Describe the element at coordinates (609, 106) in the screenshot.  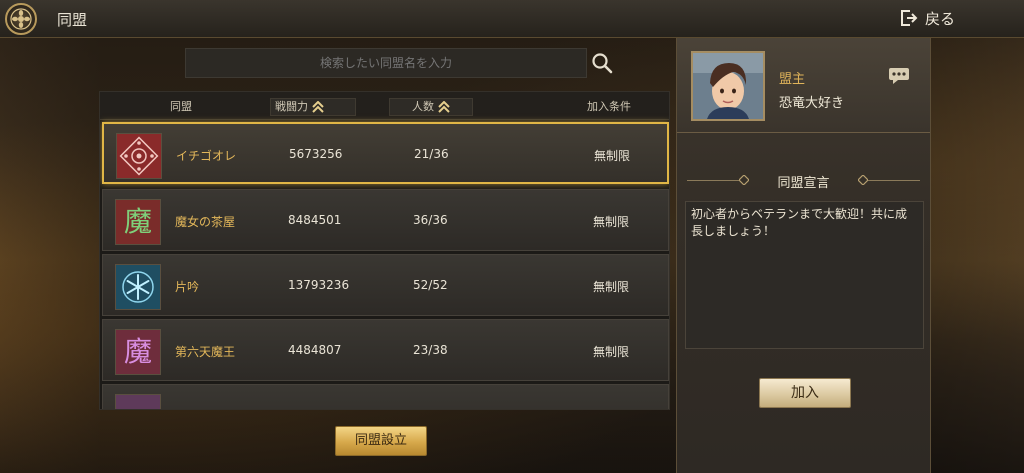
I see `column-condition: 加入条件` at that location.